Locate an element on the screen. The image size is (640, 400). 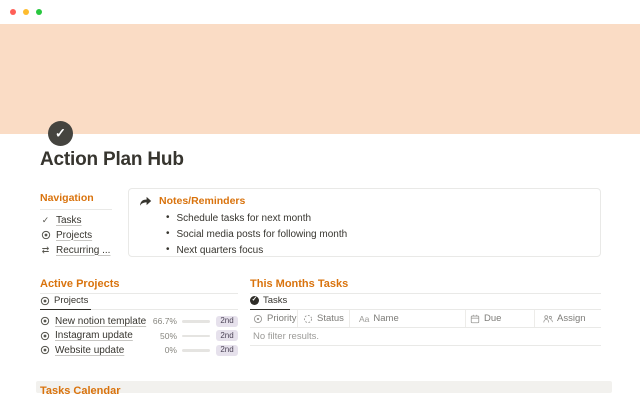
column-header-status: Status is located at coordinates (324, 318).